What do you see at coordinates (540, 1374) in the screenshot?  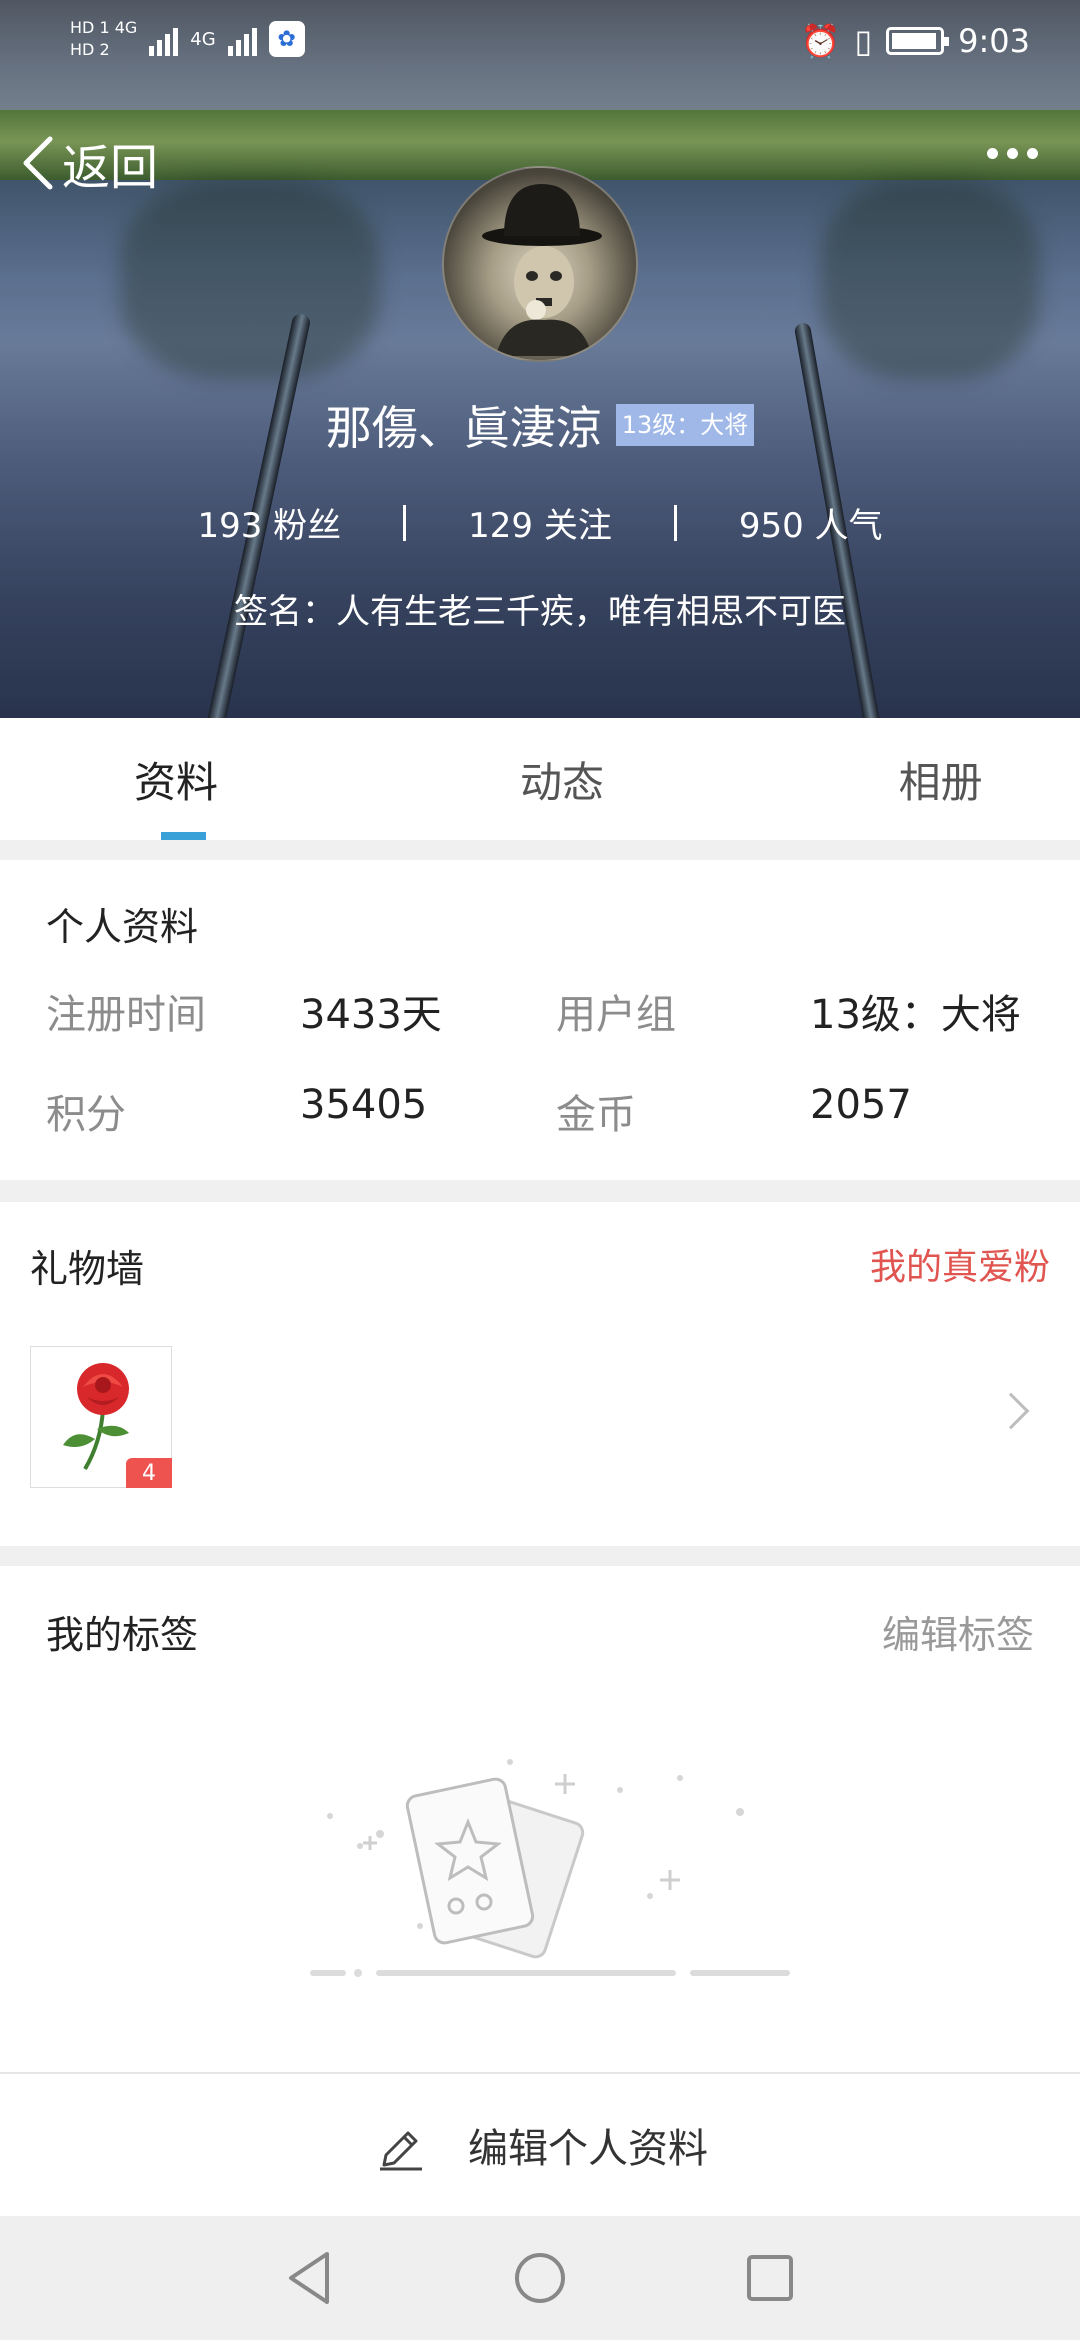 I see `gift-wall-card: 礼物墙 我的真爱粉 4` at bounding box center [540, 1374].